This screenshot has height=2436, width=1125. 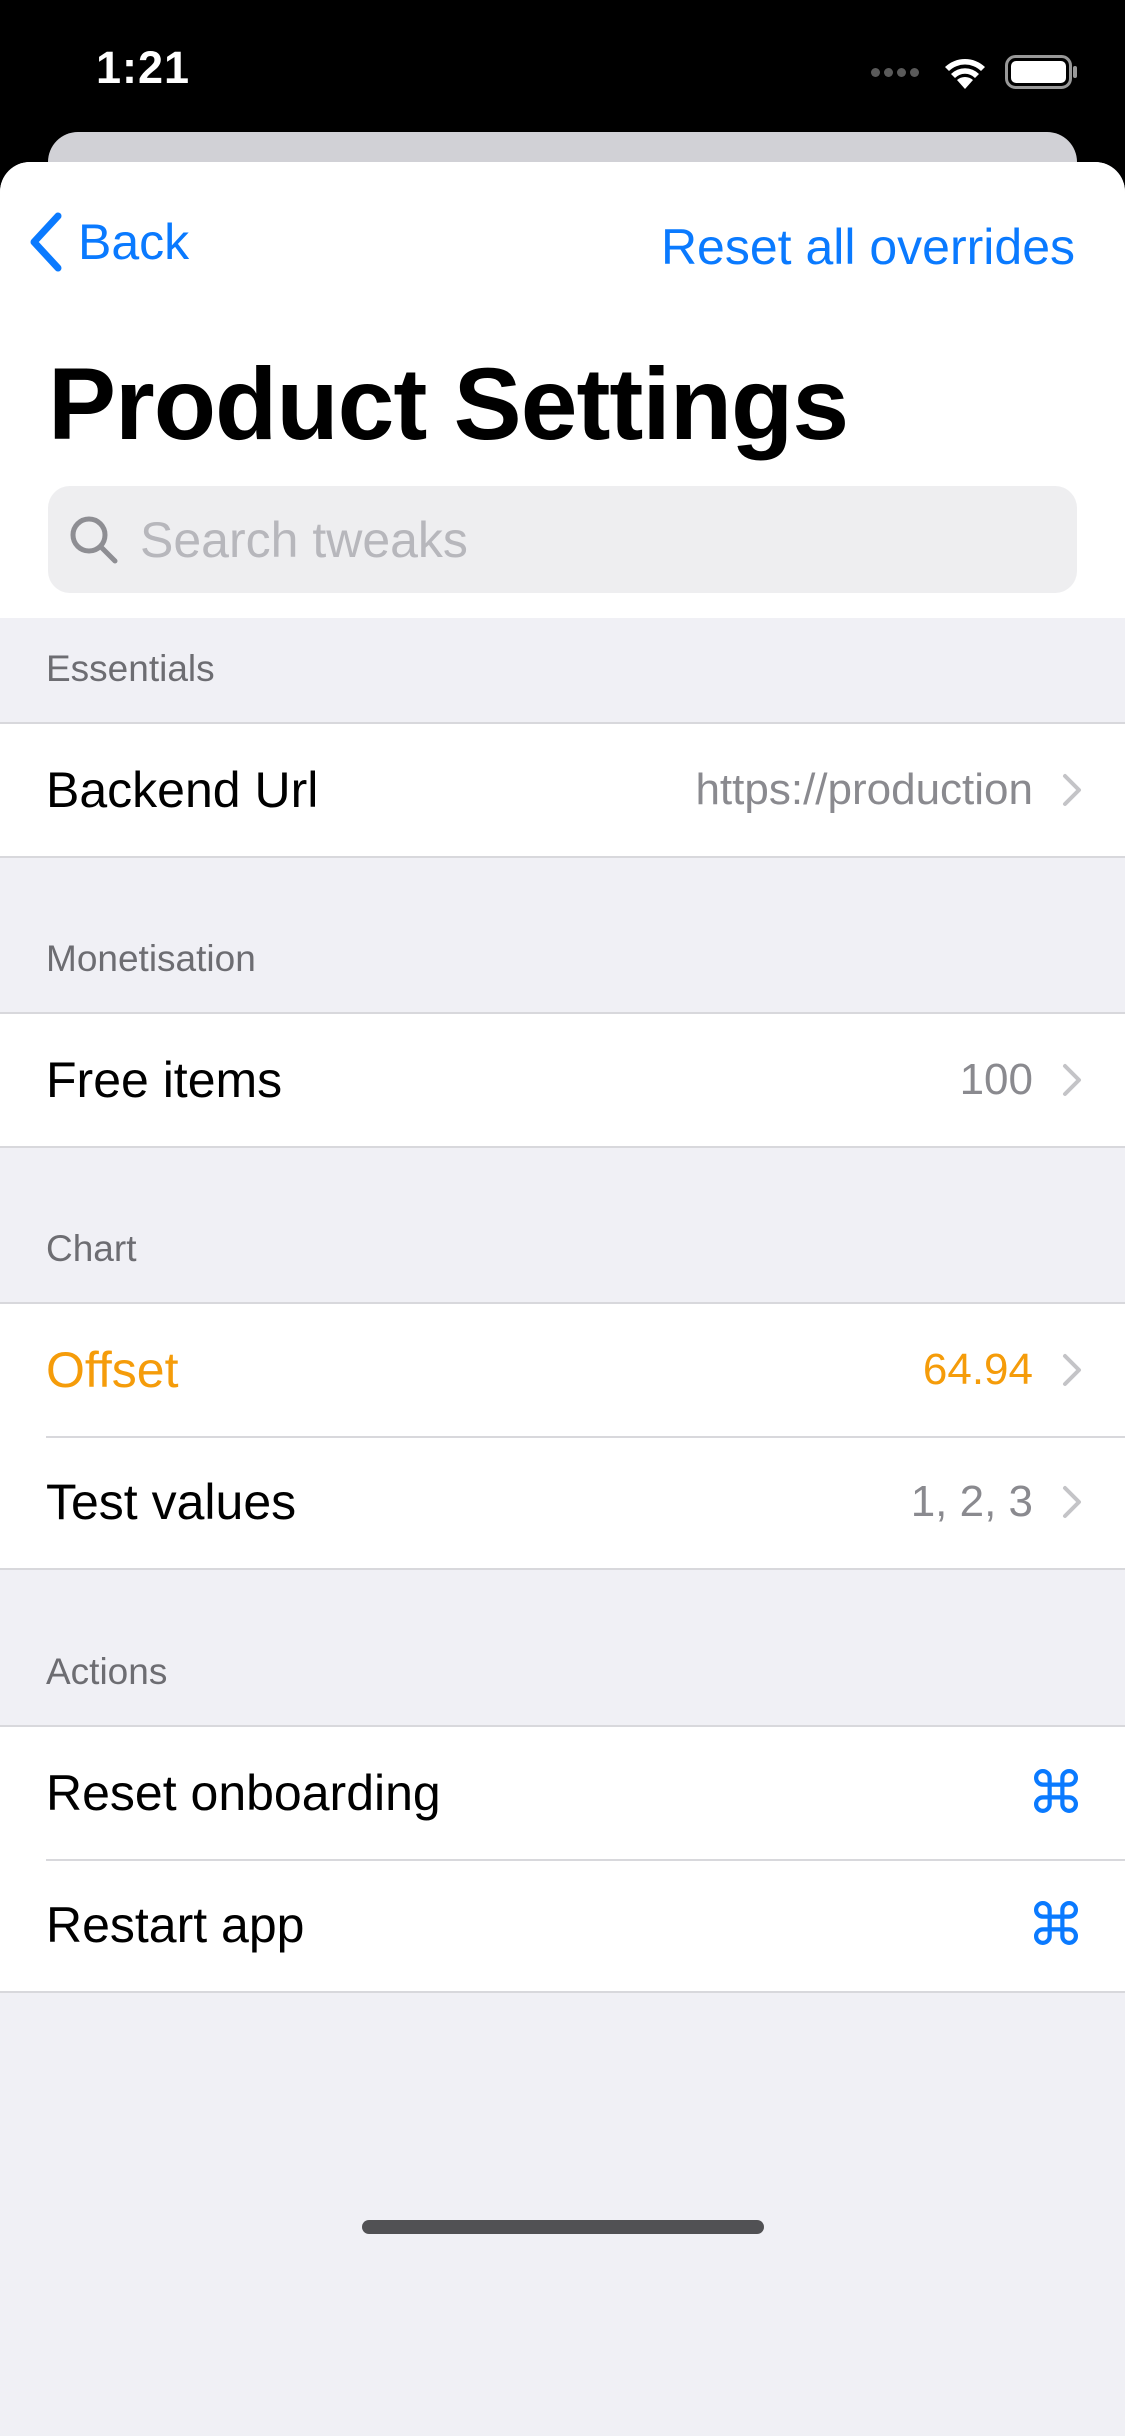 What do you see at coordinates (563, 2227) in the screenshot?
I see `home-indicator` at bounding box center [563, 2227].